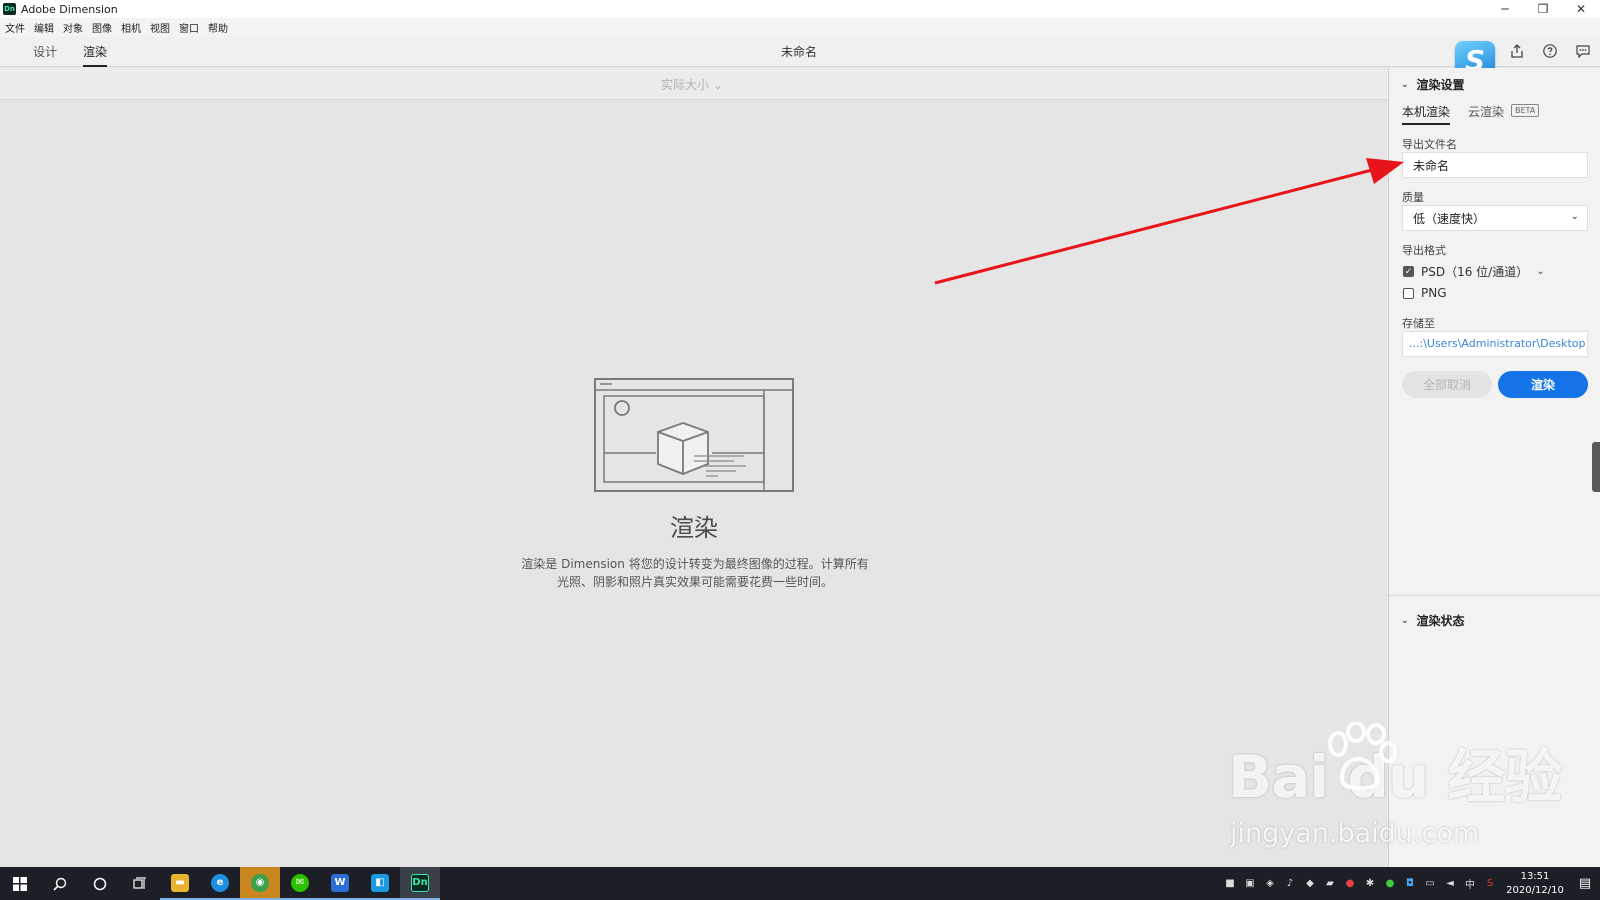 Image resolution: width=1600 pixels, height=900 pixels. Describe the element at coordinates (1355, 833) in the screenshot. I see `watermark-url: jingyan.baidu.com` at that location.